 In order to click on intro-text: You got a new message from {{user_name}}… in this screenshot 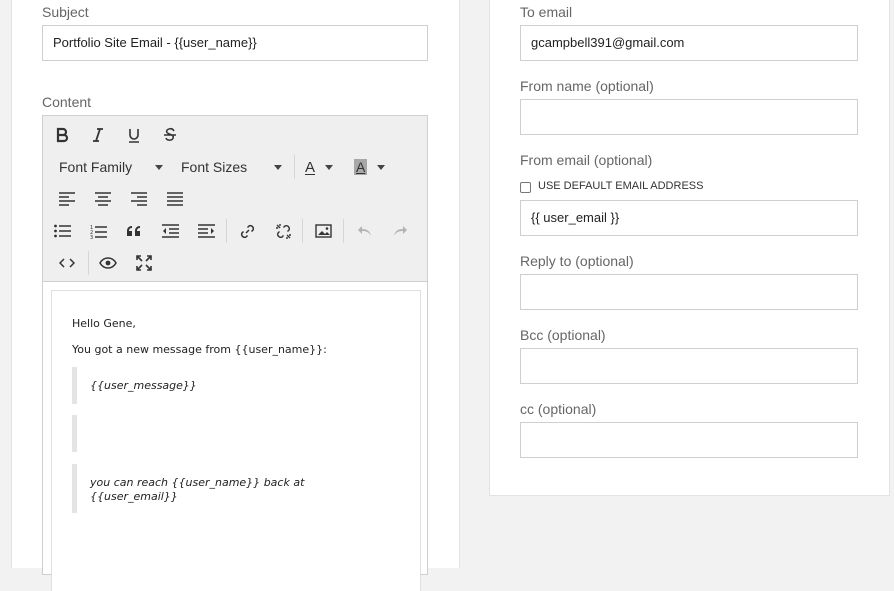, I will do `click(199, 349)`.